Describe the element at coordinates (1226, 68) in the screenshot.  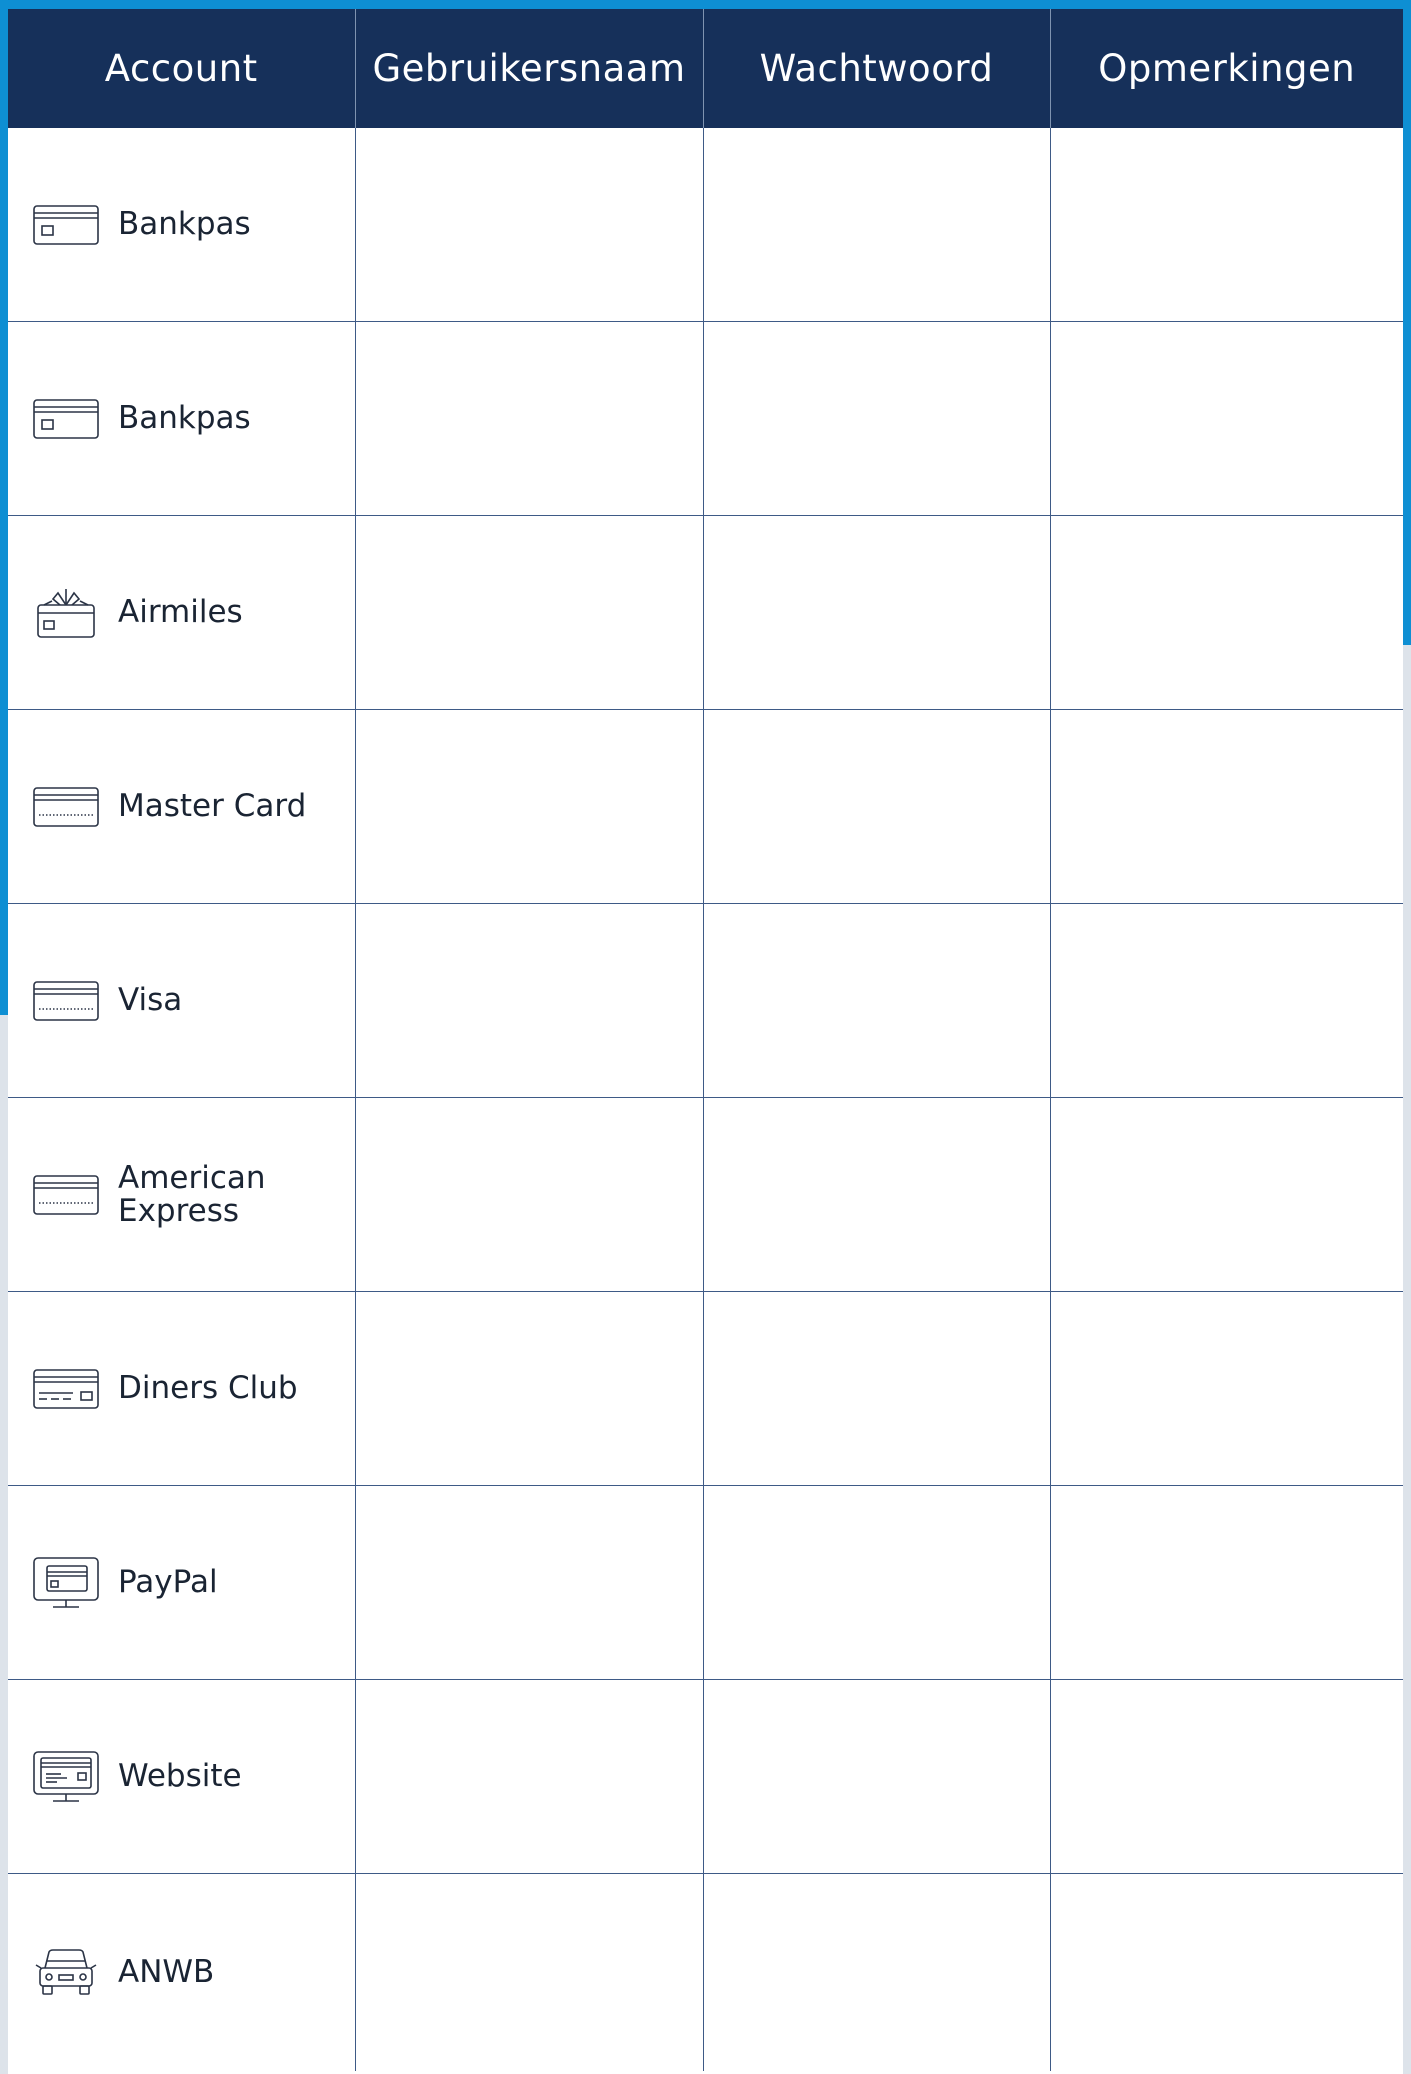
I see `column-header-notes: Opmerkingen` at that location.